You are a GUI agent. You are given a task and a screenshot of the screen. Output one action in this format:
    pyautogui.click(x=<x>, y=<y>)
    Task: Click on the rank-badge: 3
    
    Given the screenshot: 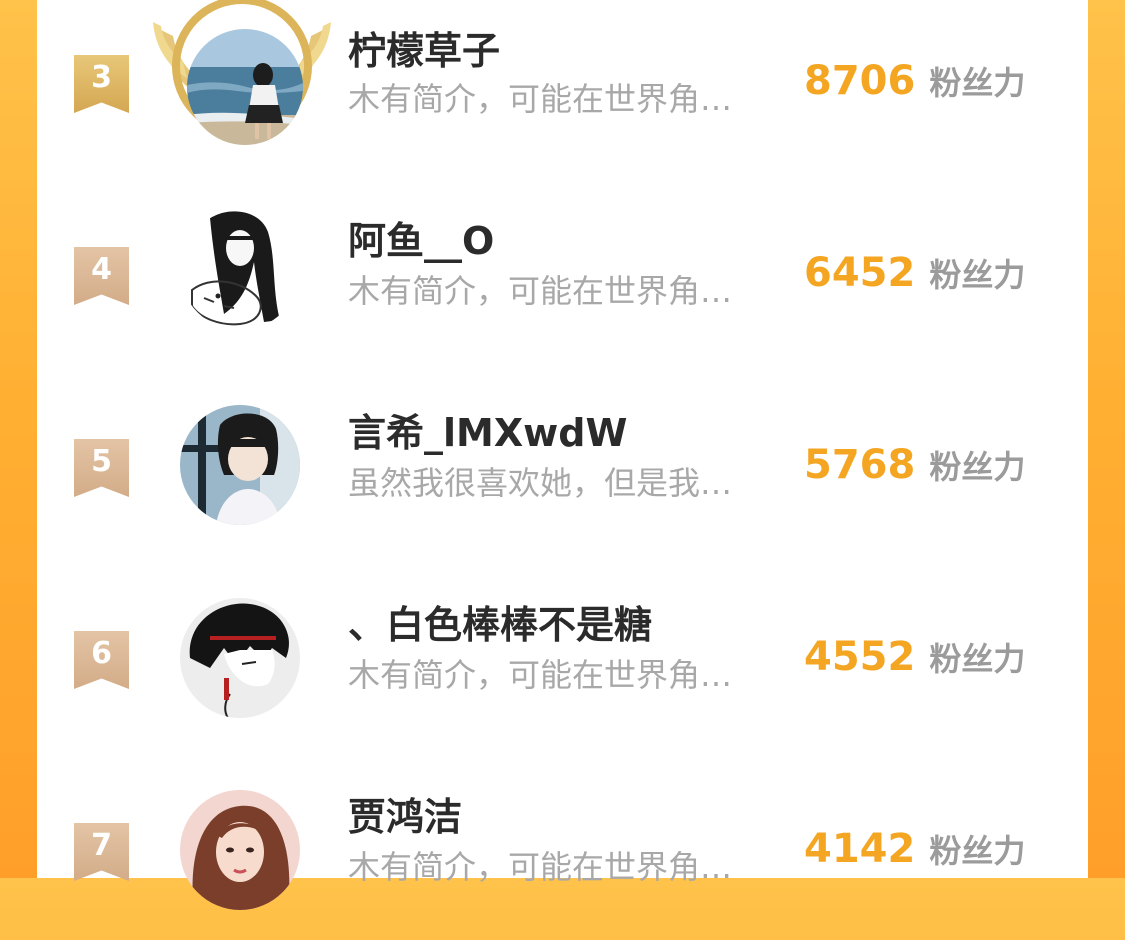 What is the action you would take?
    pyautogui.click(x=101, y=84)
    